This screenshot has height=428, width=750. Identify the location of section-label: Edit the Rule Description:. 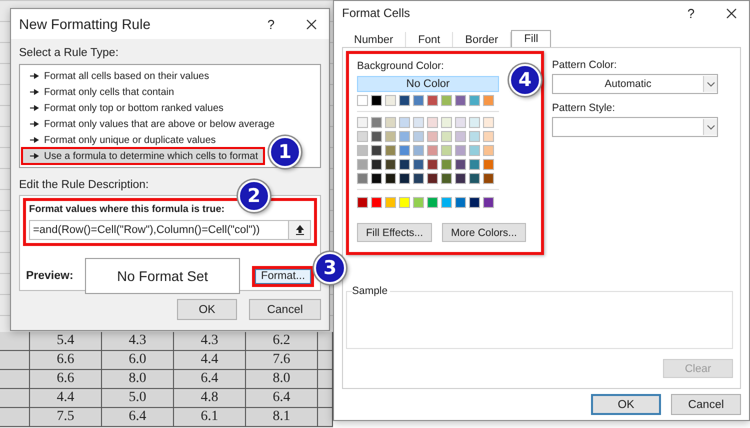
(84, 185).